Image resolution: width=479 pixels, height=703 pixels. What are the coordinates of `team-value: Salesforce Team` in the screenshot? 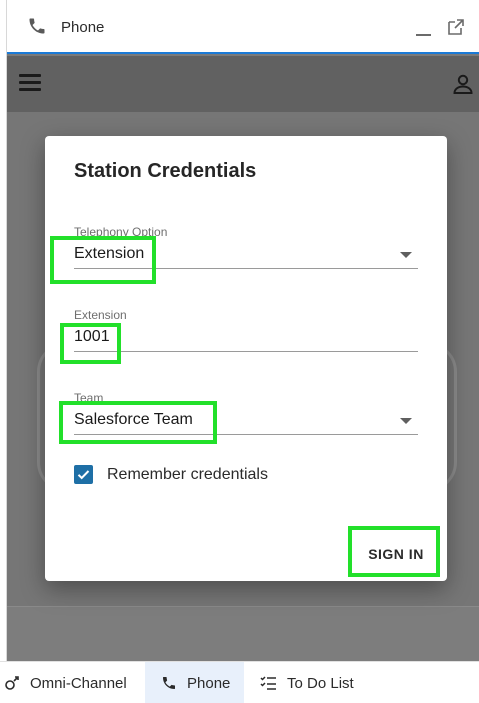 It's located at (133, 419).